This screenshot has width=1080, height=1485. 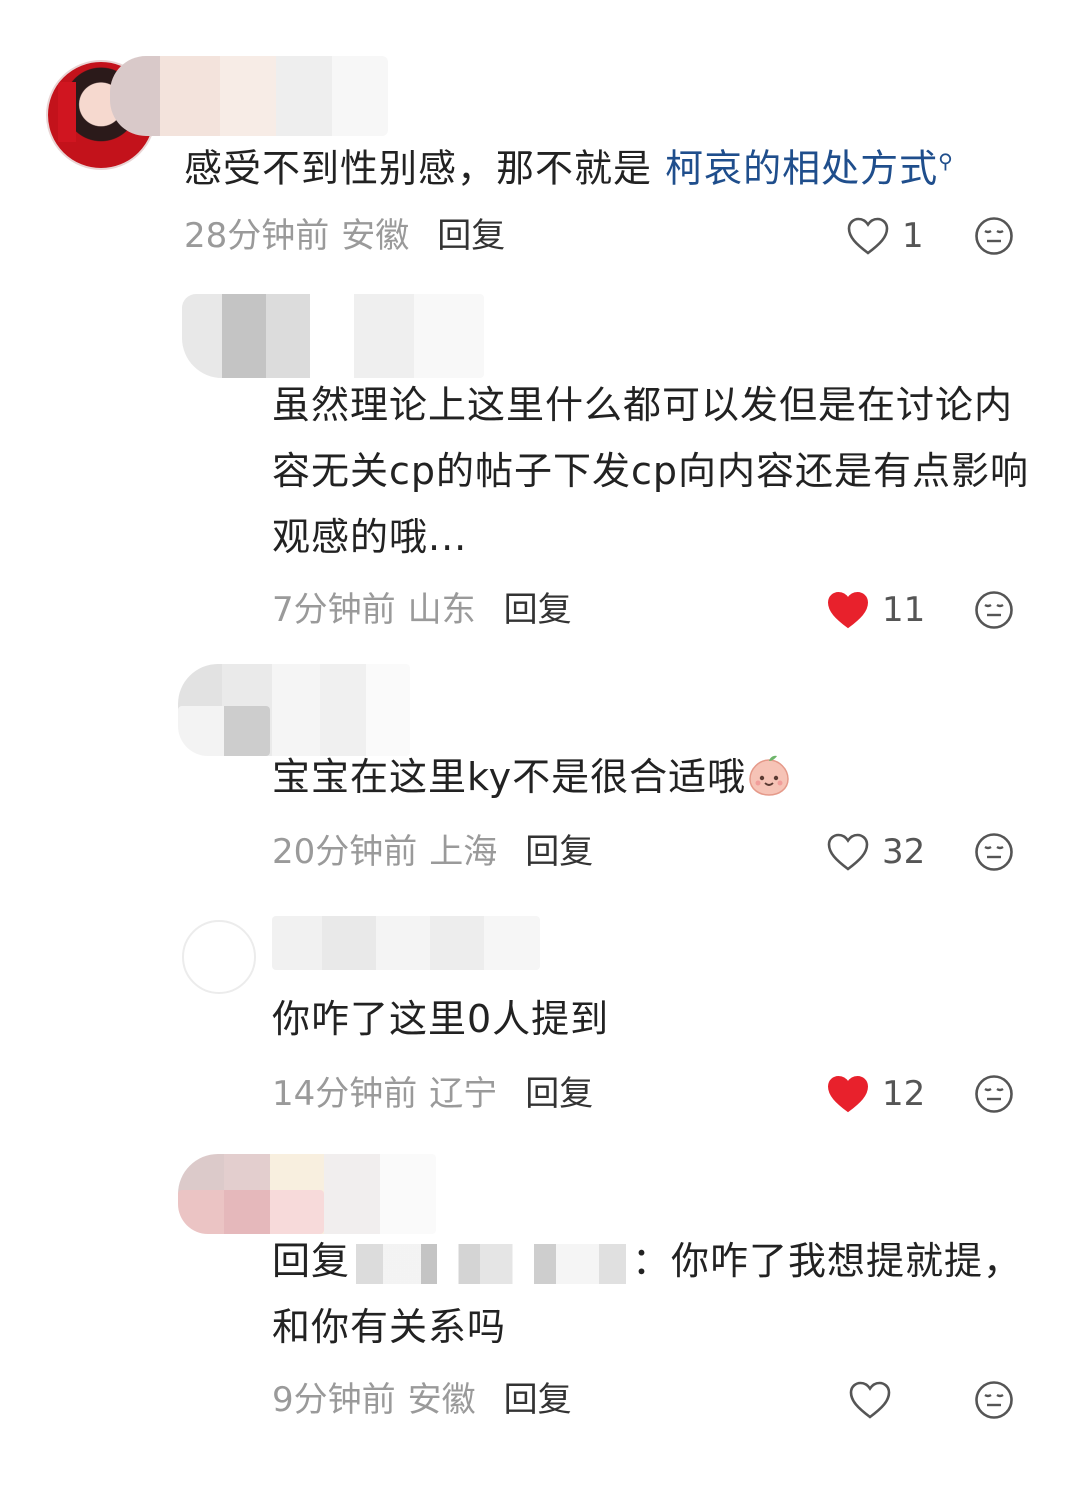 What do you see at coordinates (463, 1094) in the screenshot?
I see `region: 辽宁` at bounding box center [463, 1094].